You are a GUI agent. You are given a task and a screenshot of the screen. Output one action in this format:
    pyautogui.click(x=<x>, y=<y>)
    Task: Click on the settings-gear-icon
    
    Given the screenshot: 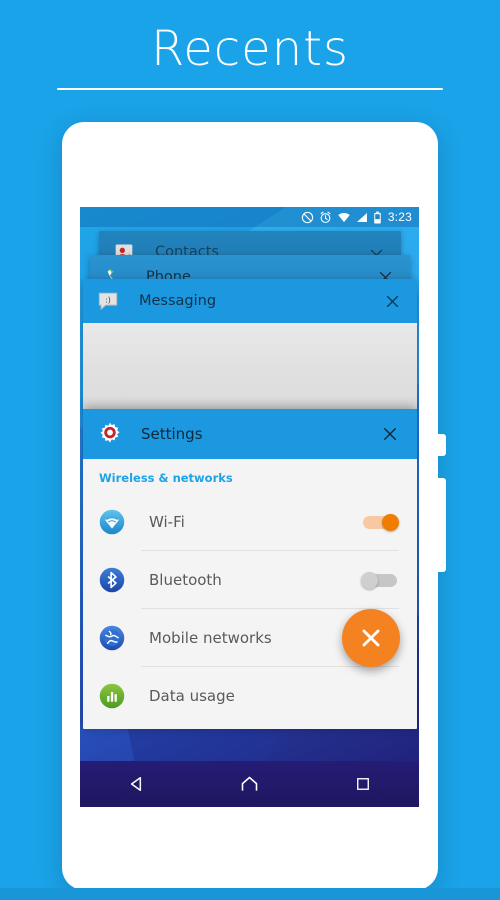 What is the action you would take?
    pyautogui.click(x=110, y=434)
    